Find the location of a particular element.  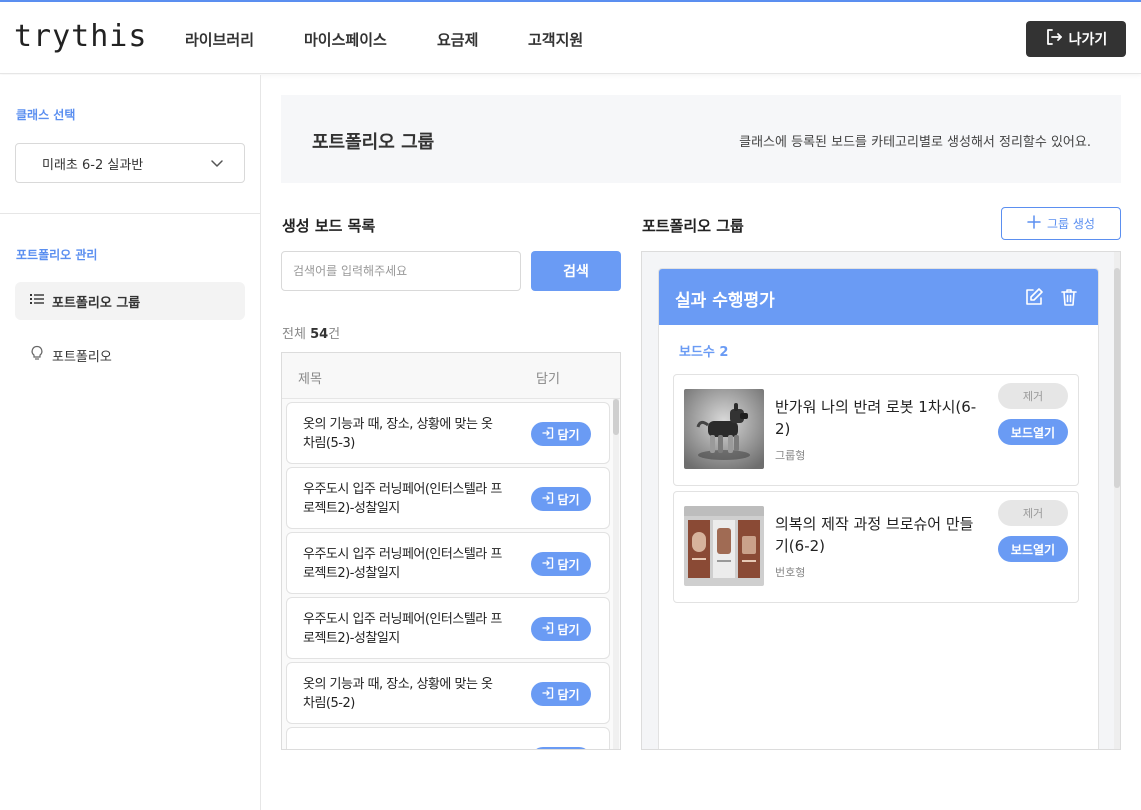

group-board-title: 의복의 제작 과정 브로슈어 만들기(6-2) is located at coordinates (874, 535).